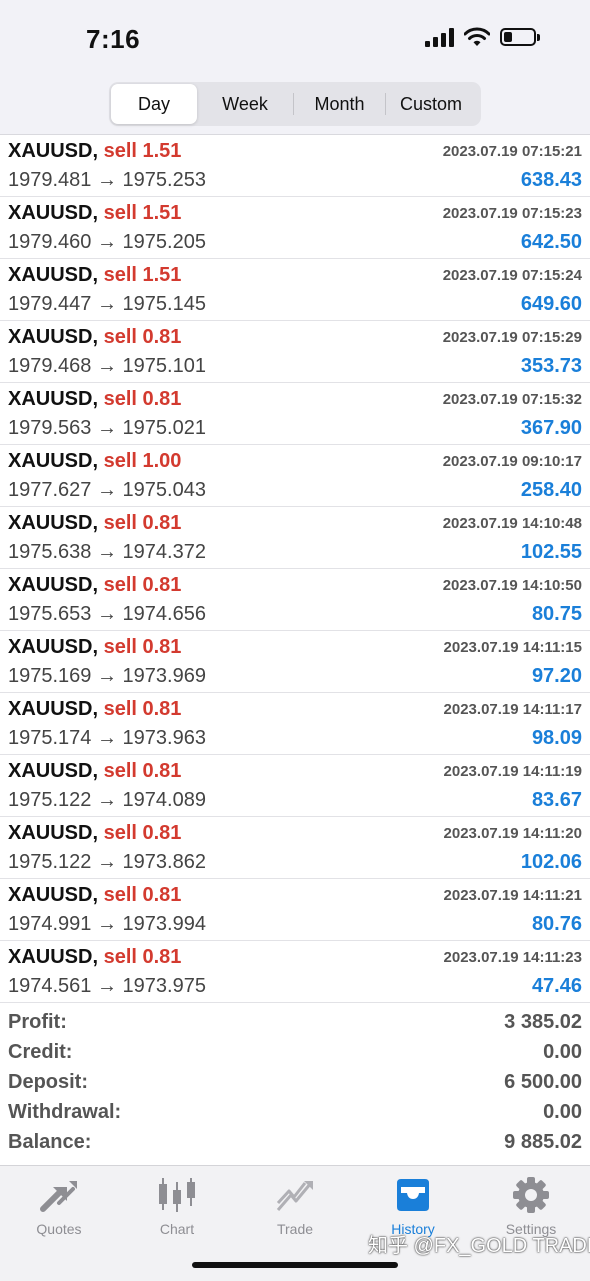 Image resolution: width=590 pixels, height=1281 pixels. What do you see at coordinates (245, 104) in the screenshot?
I see `tab-week: Week` at bounding box center [245, 104].